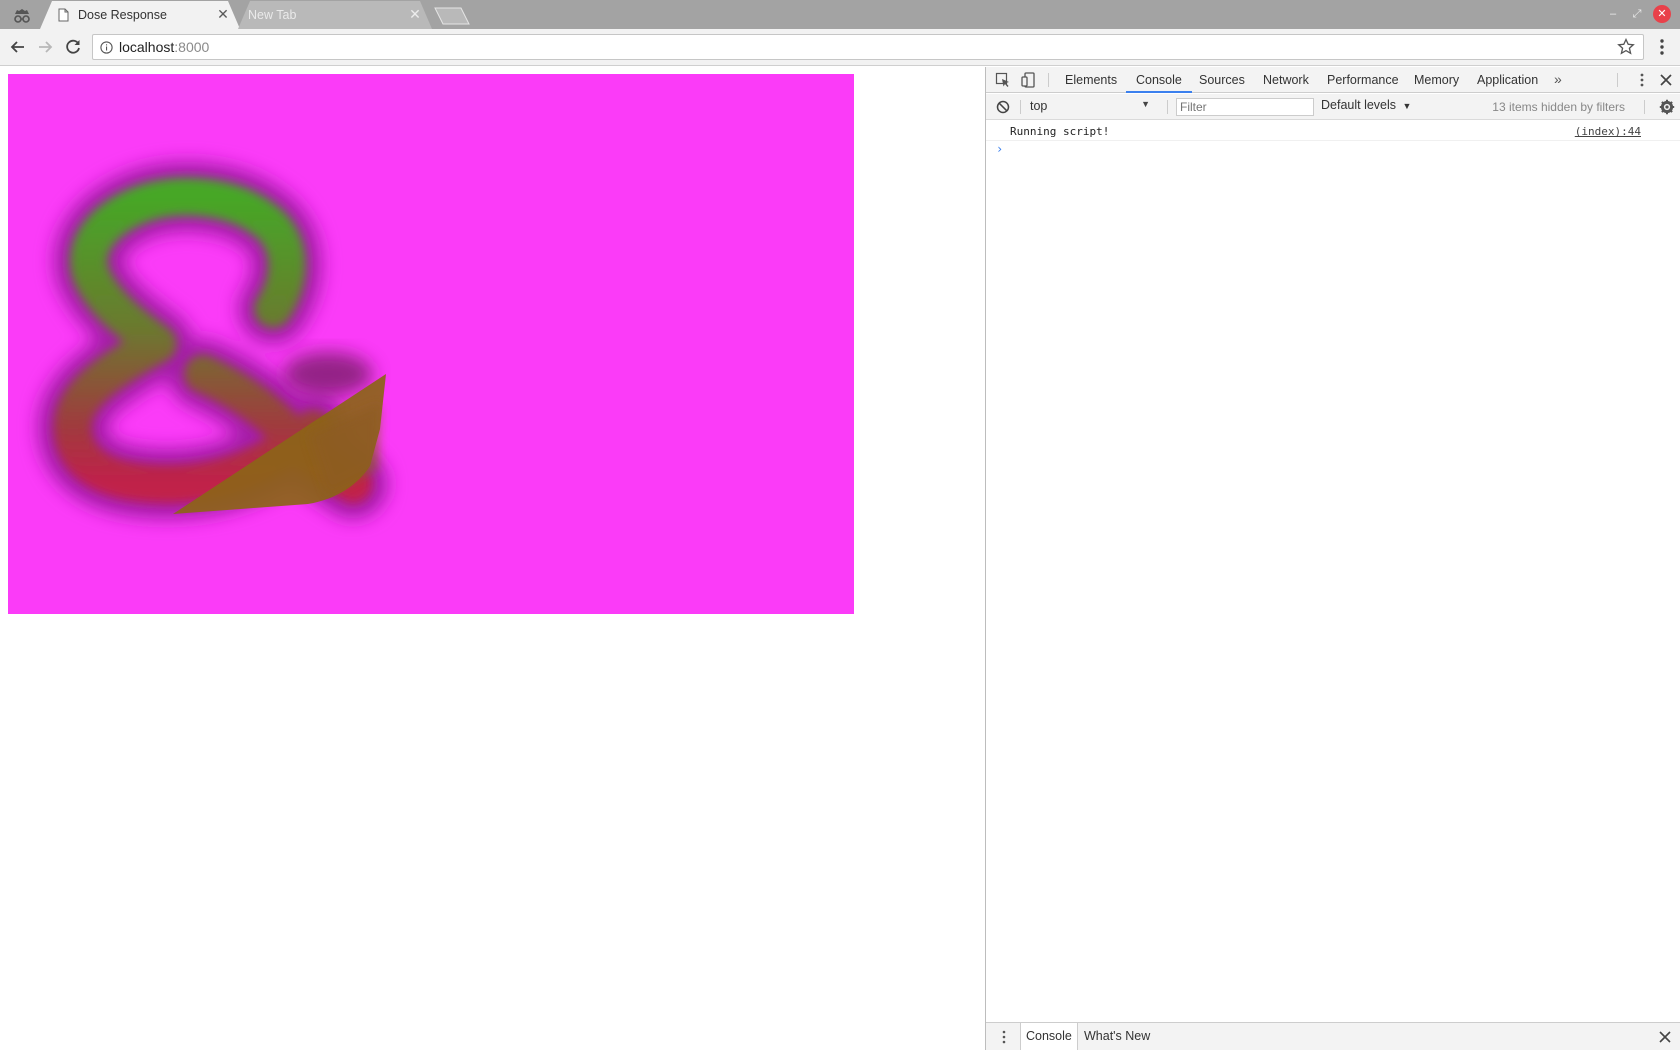  Describe the element at coordinates (45, 47) in the screenshot. I see `forward-button` at that location.